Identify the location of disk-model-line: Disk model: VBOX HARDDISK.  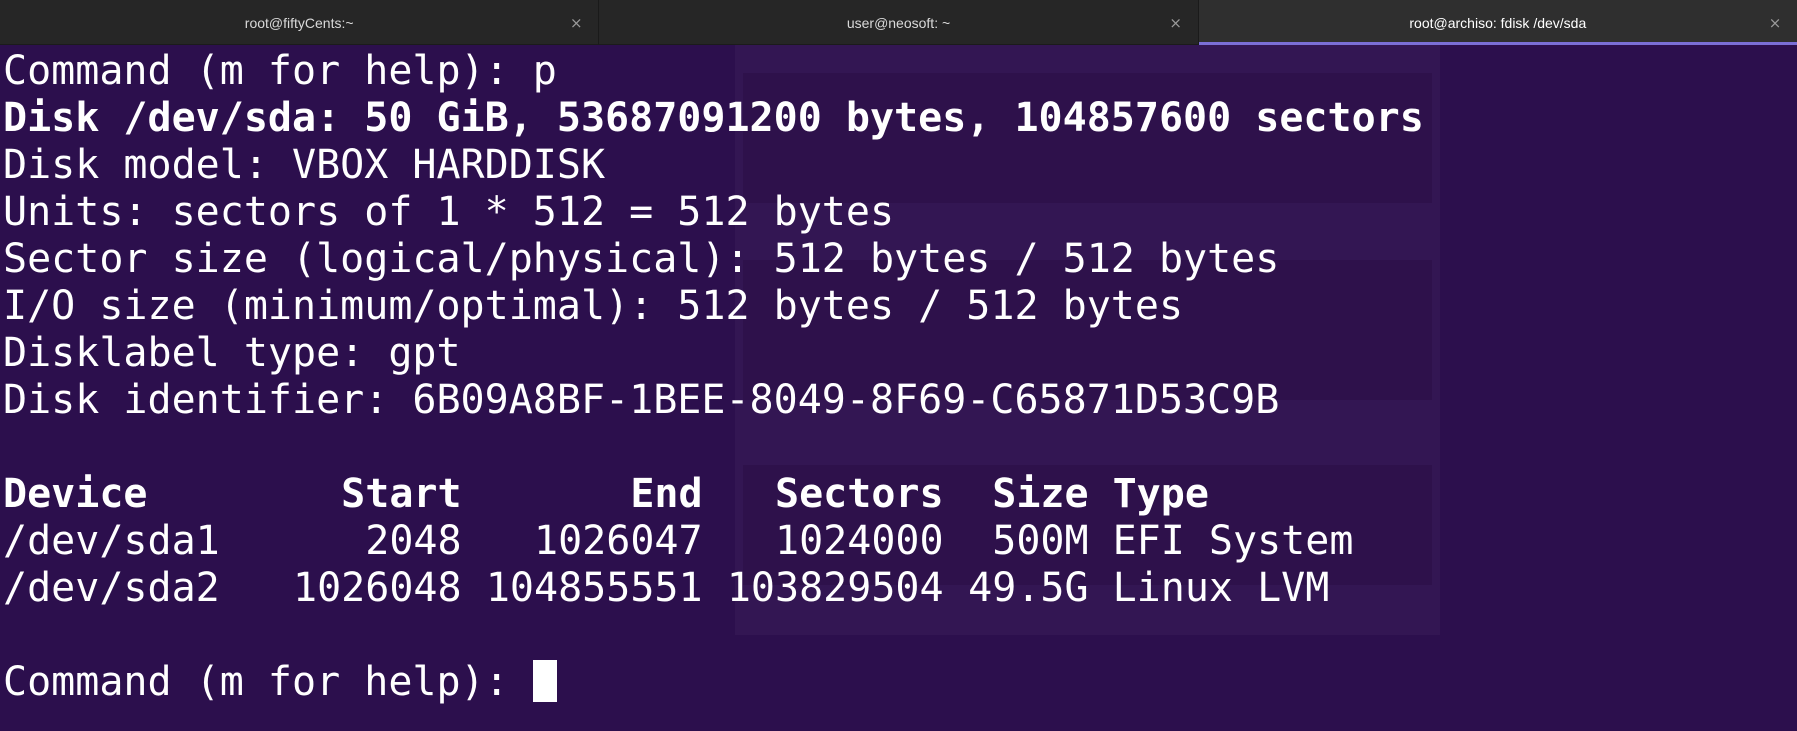
(304, 165).